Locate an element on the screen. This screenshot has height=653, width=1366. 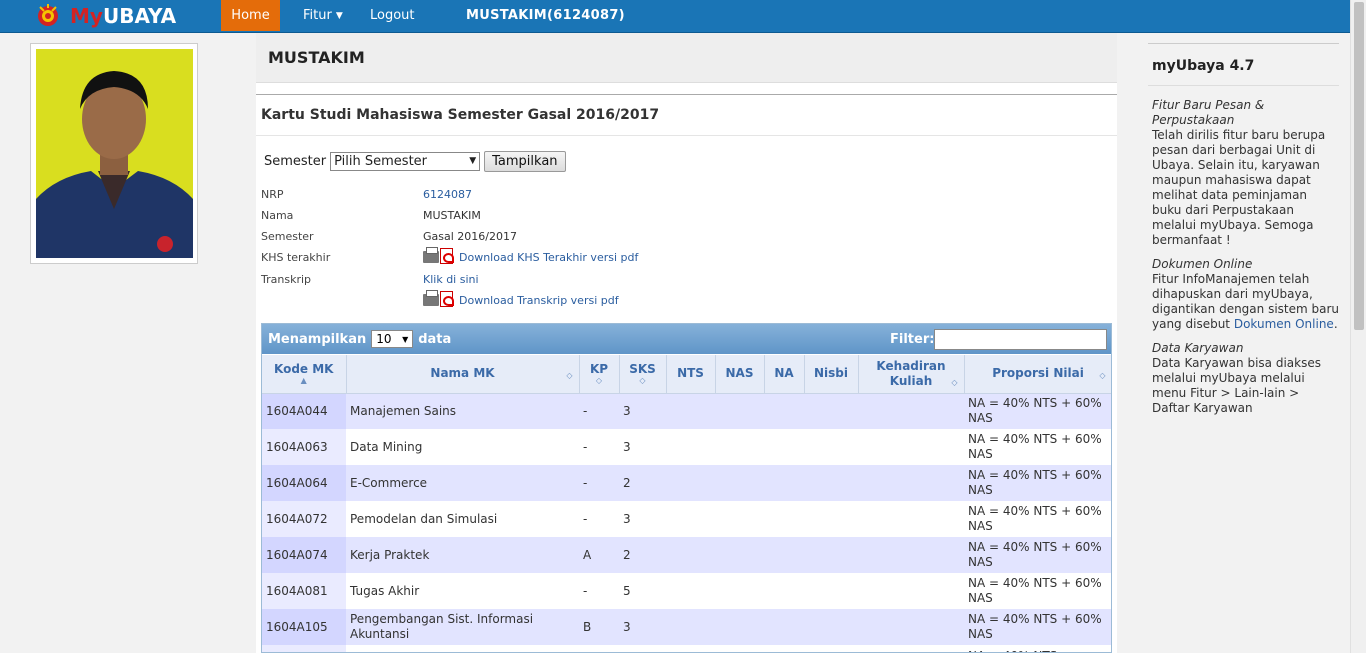
cell-kode: 1604A063 is located at coordinates (304, 447).